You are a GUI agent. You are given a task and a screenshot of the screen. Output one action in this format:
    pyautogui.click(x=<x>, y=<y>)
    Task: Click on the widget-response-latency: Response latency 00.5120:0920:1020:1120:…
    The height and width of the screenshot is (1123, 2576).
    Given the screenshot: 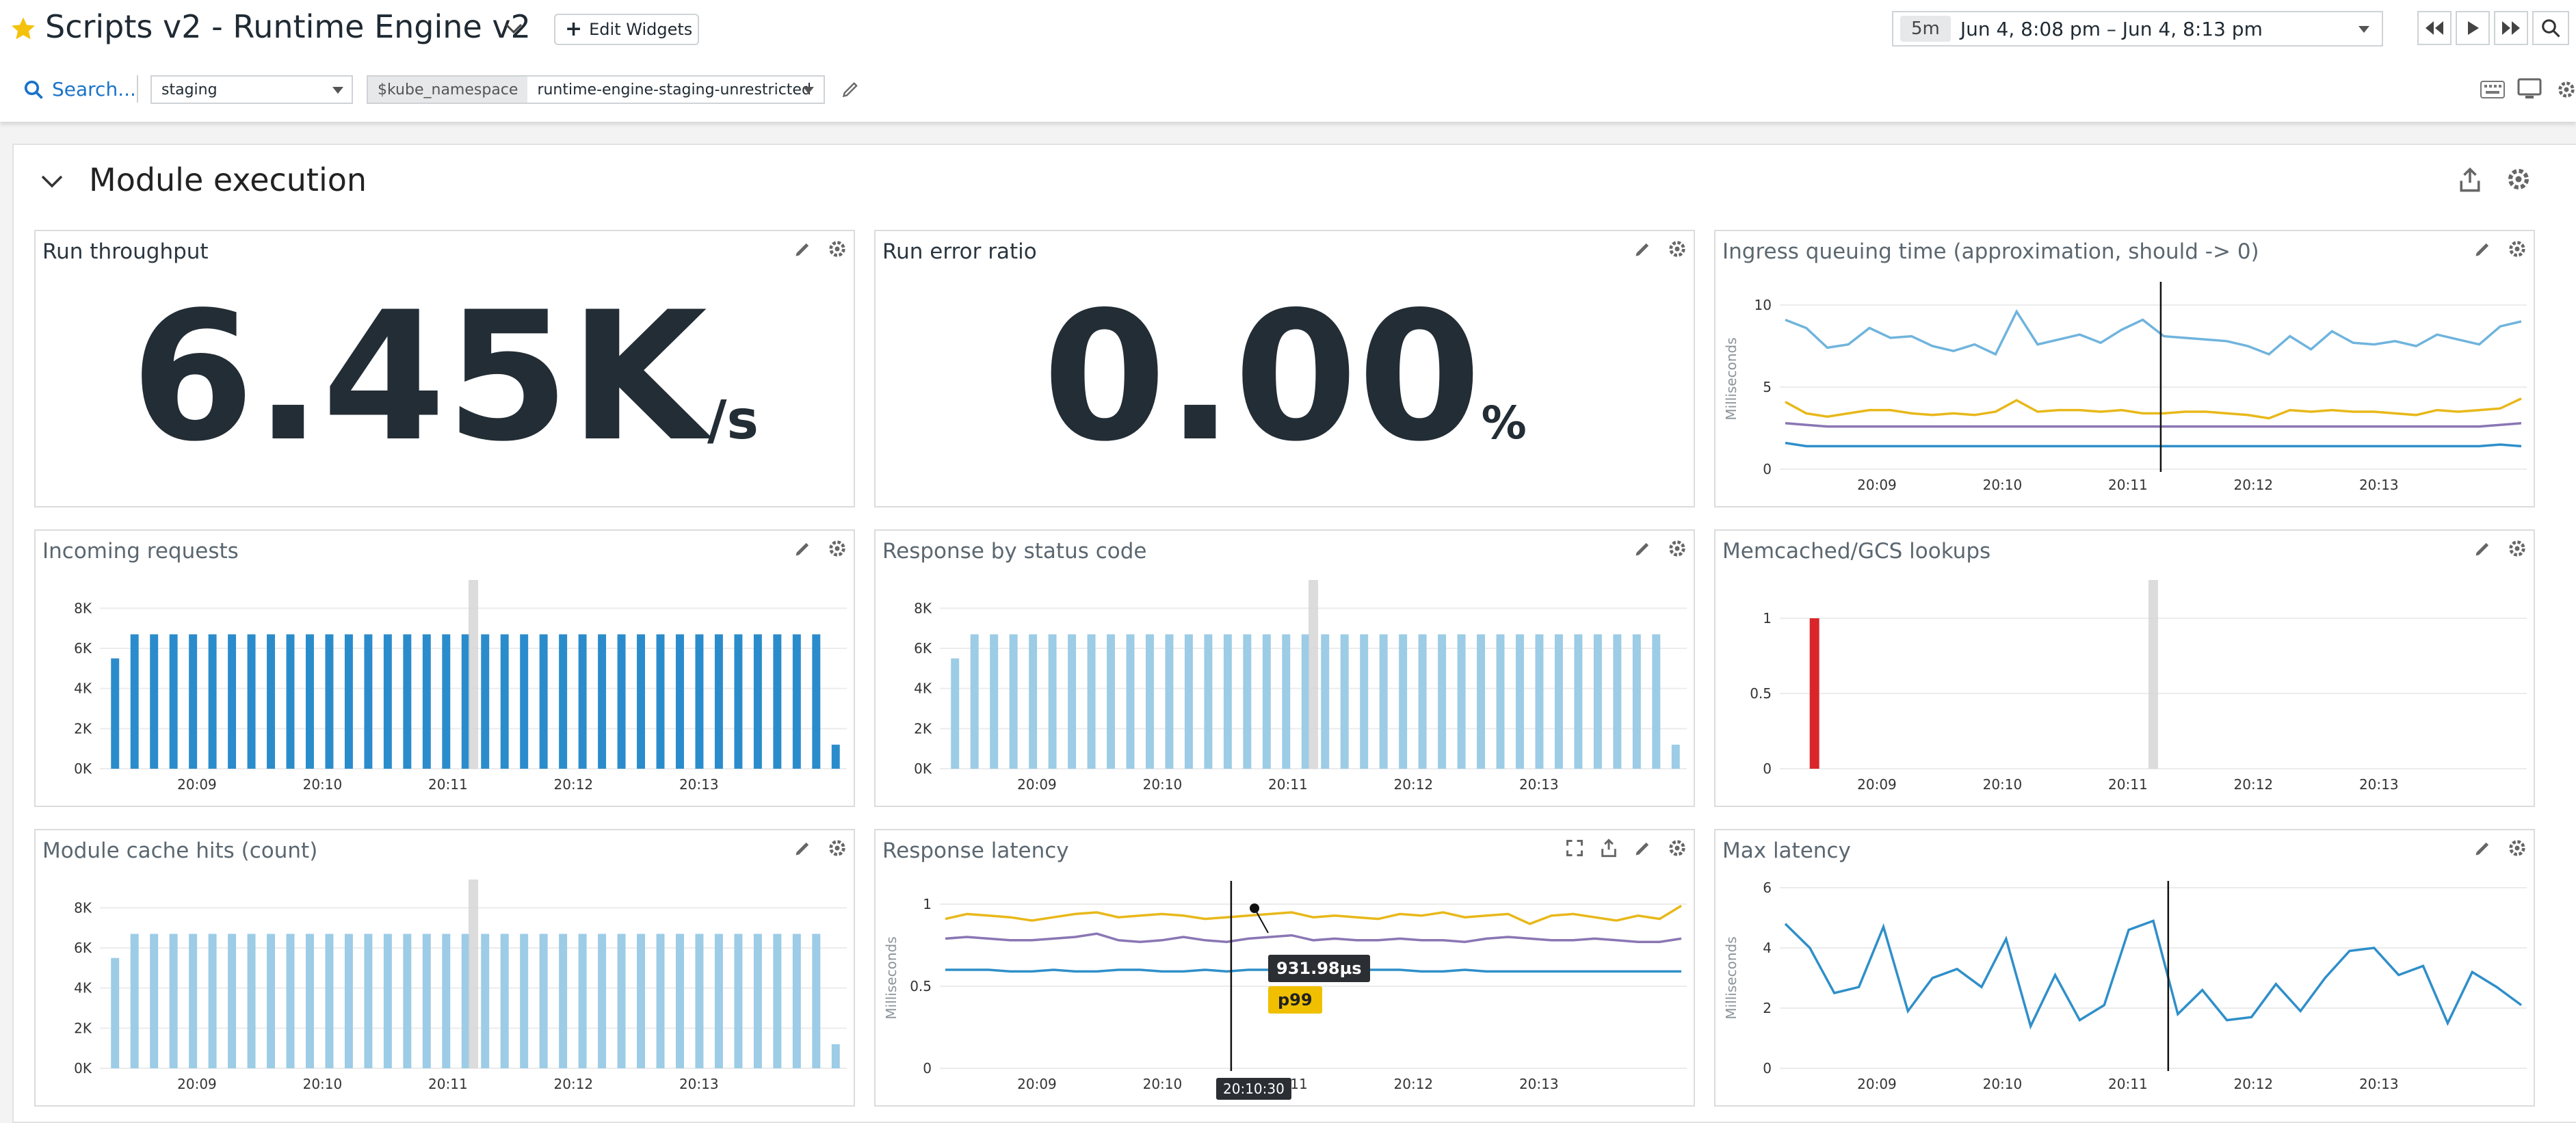 What is the action you would take?
    pyautogui.click(x=1284, y=968)
    